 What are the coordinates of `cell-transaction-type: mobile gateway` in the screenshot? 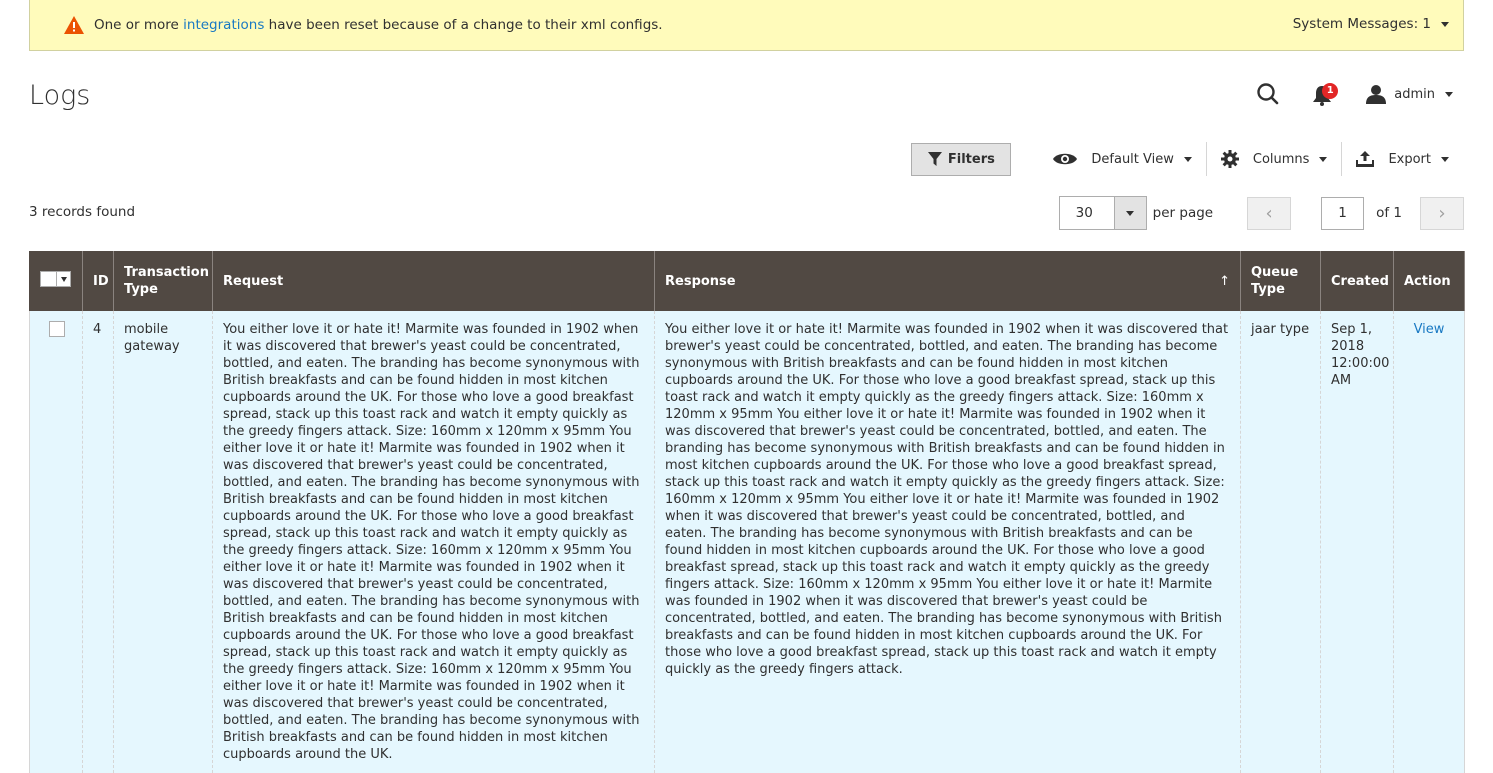 It's located at (163, 542).